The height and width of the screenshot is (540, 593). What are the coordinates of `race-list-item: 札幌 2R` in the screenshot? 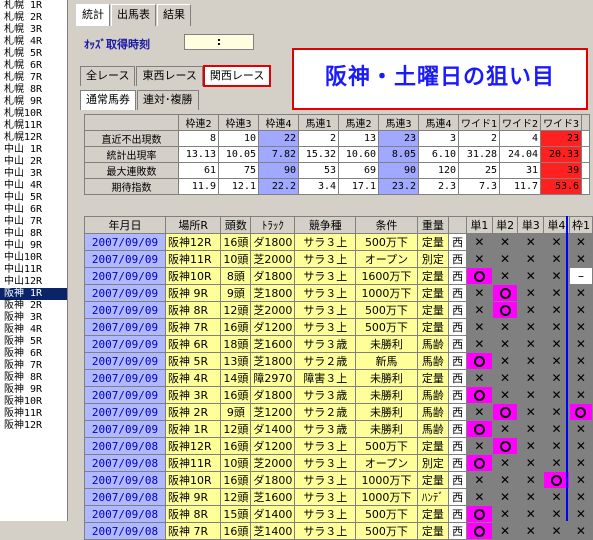 It's located at (33, 18).